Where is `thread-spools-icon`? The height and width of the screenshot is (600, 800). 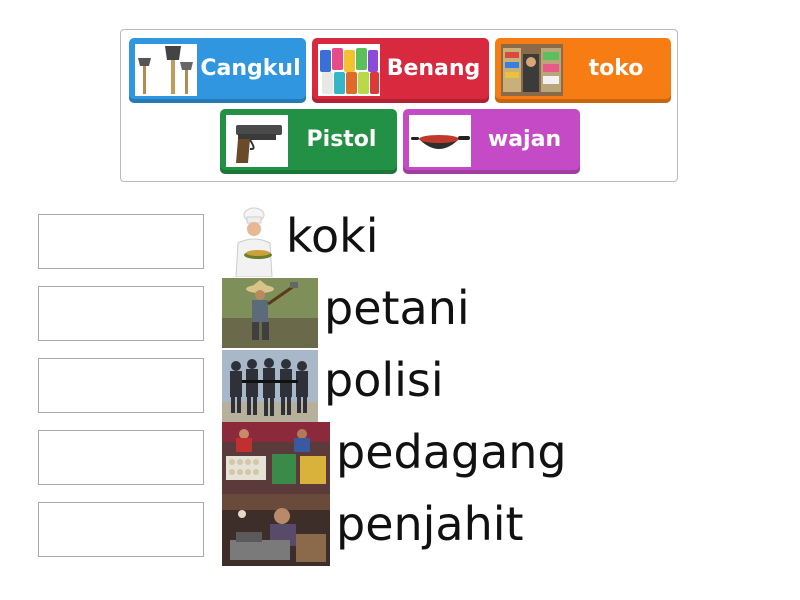
thread-spools-icon is located at coordinates (349, 70).